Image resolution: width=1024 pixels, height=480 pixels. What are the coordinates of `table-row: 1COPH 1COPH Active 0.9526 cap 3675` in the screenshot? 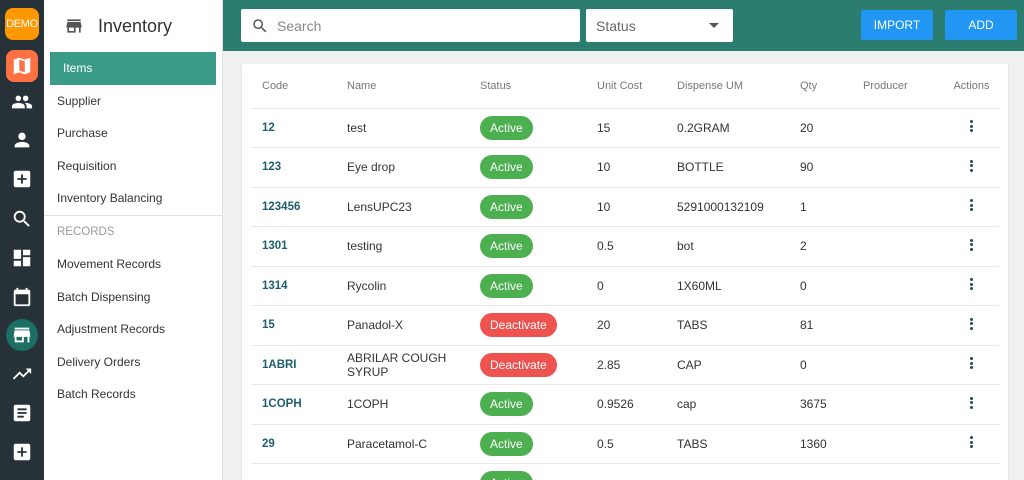 It's located at (625, 404).